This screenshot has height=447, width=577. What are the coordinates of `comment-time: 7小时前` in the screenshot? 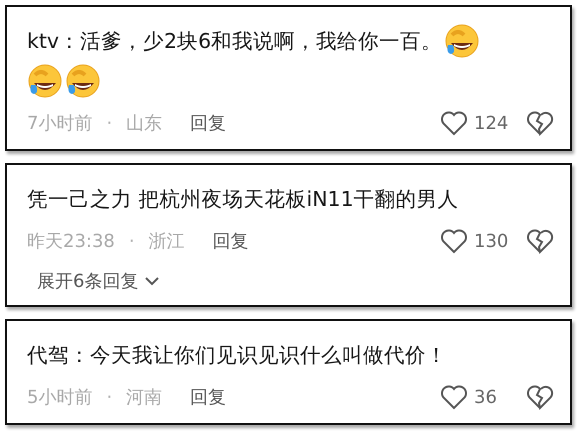 It's located at (59, 123).